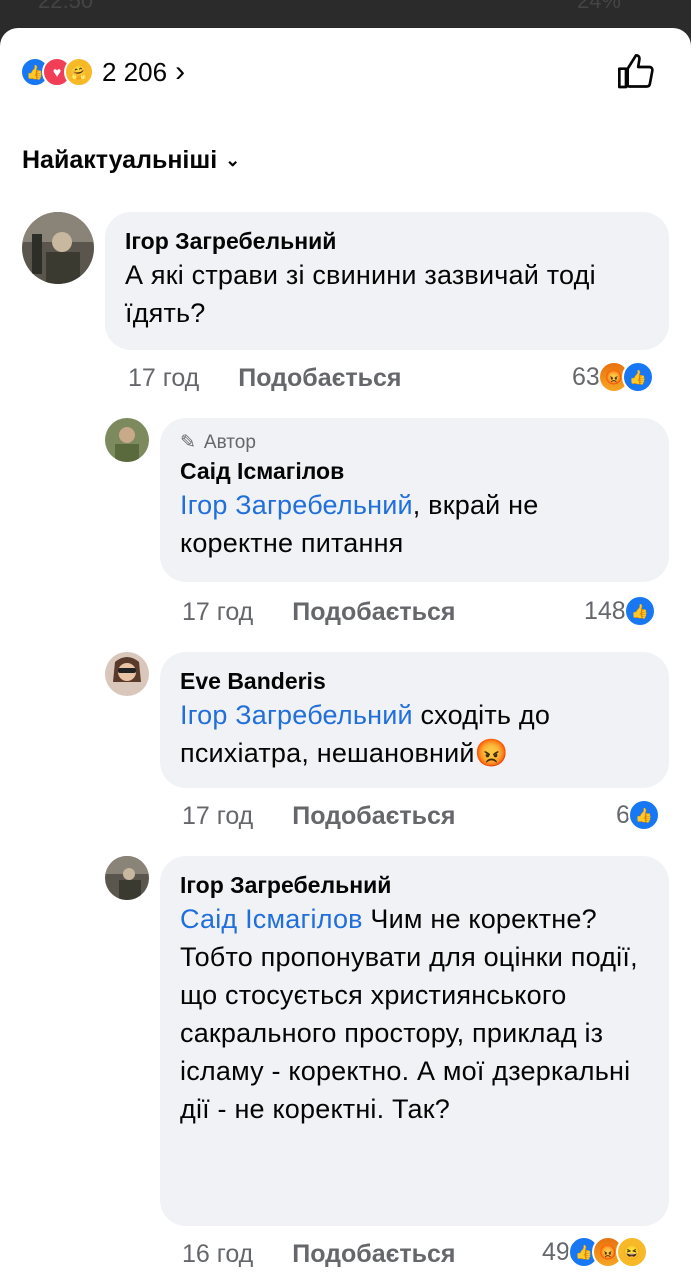 The image size is (691, 1288). What do you see at coordinates (631, 1252) in the screenshot?
I see `haha-icon: 😆` at bounding box center [631, 1252].